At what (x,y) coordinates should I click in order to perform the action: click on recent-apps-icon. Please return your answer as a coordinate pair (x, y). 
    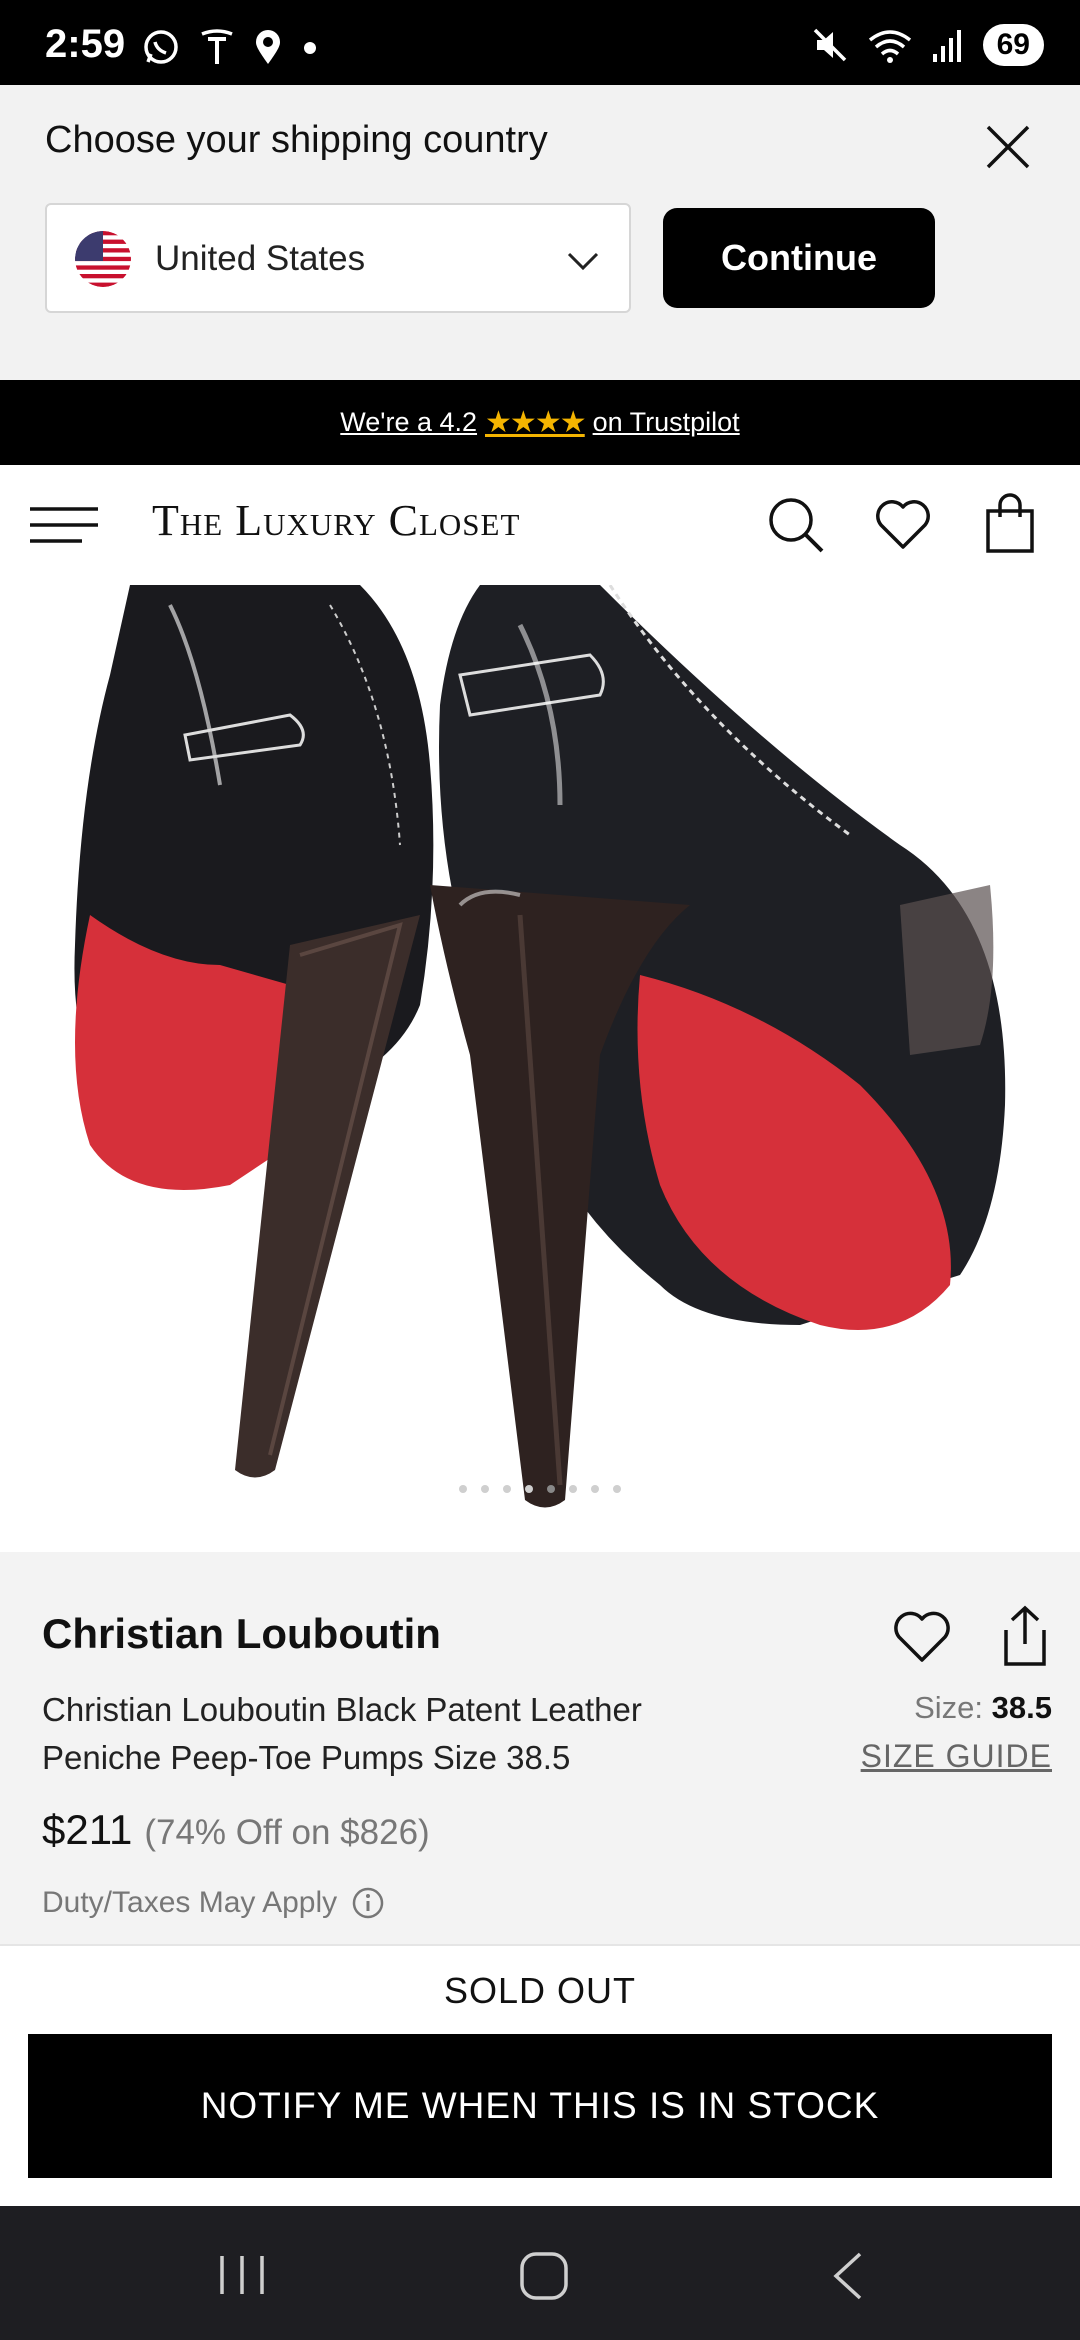
    Looking at the image, I should click on (242, 2275).